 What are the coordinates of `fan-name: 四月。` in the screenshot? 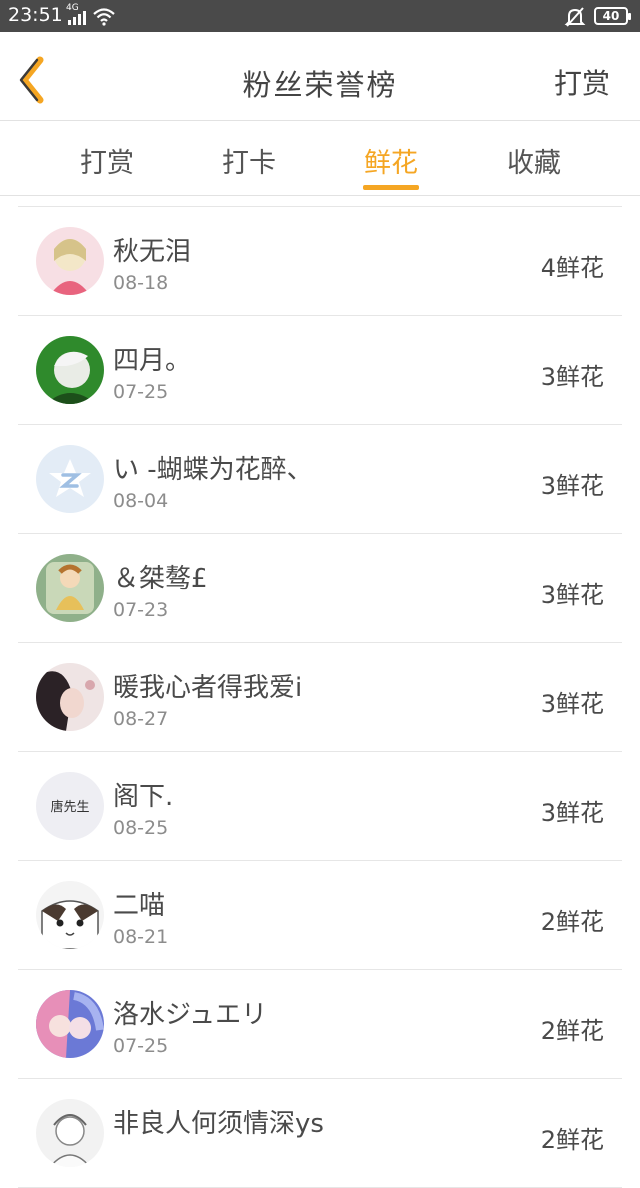 It's located at (152, 361).